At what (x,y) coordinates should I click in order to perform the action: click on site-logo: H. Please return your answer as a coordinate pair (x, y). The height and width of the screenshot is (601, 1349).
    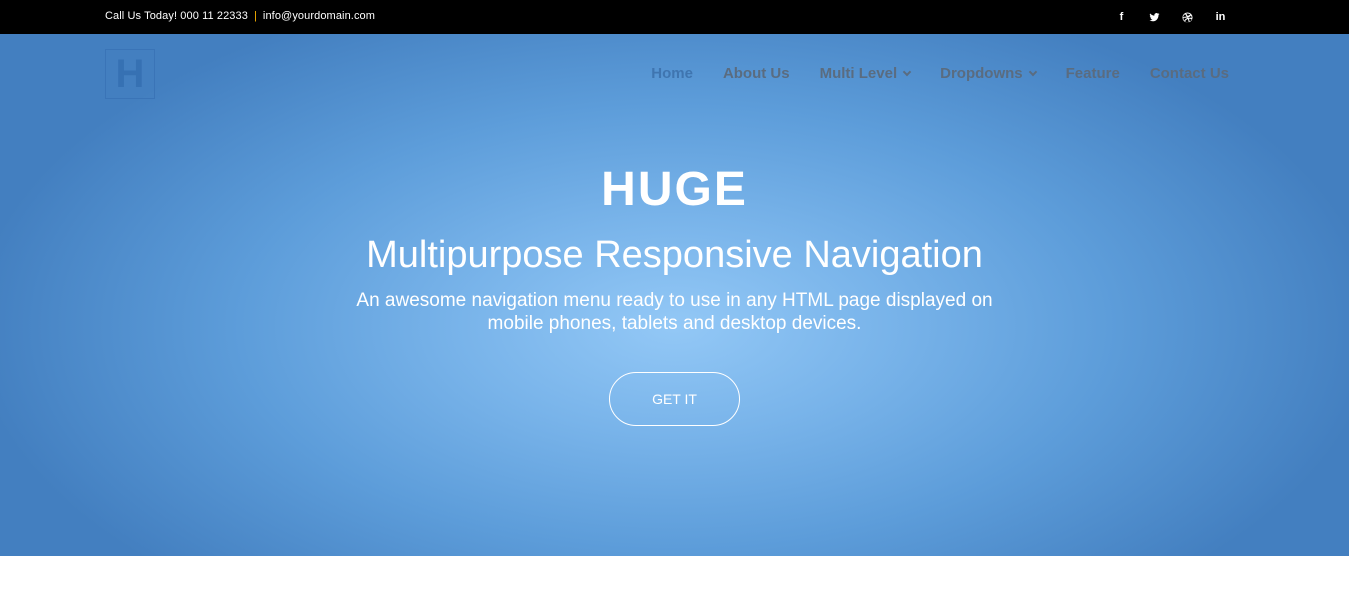
    Looking at the image, I should click on (130, 74).